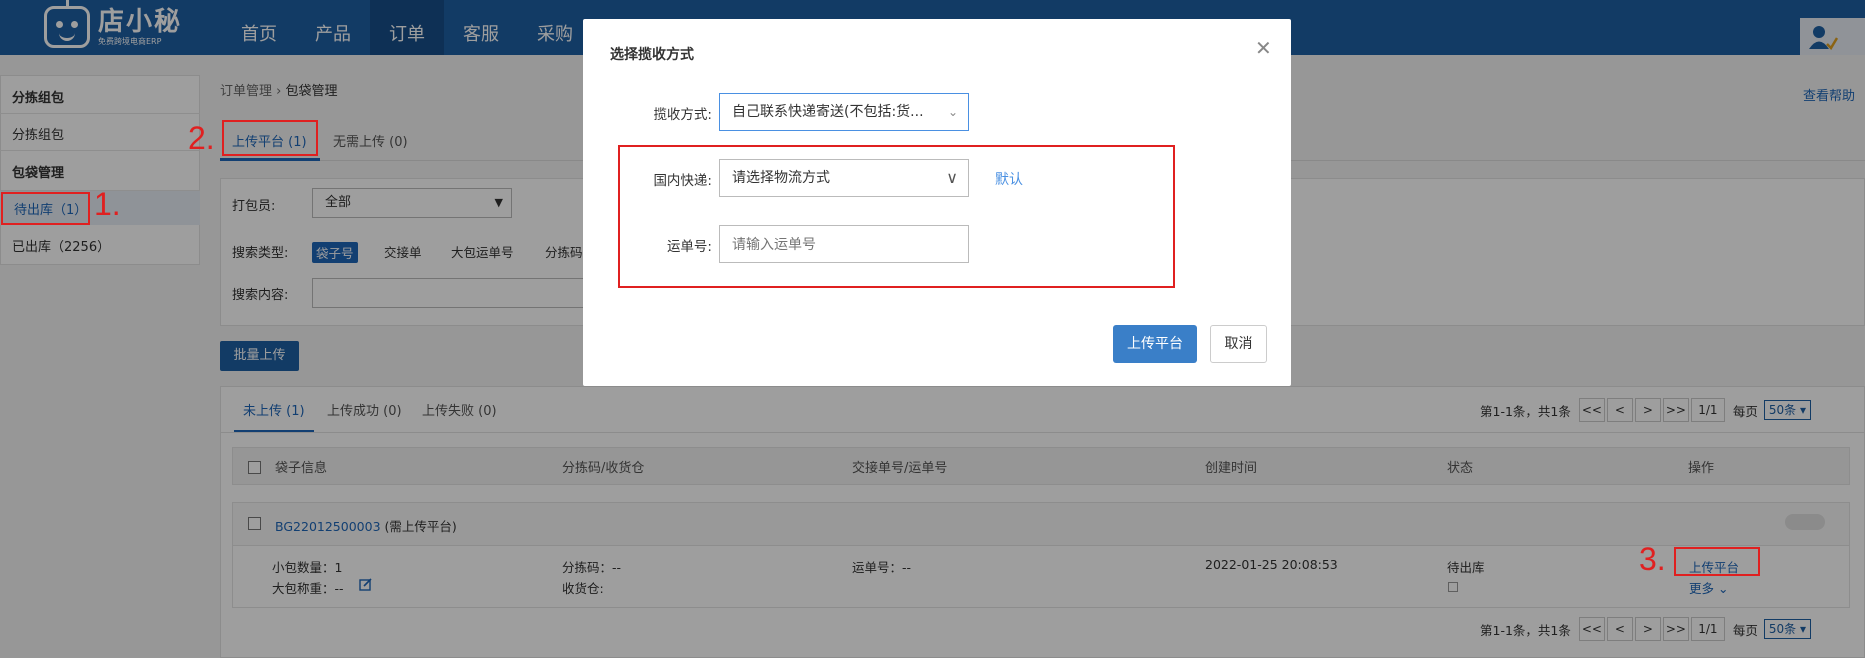 The height and width of the screenshot is (658, 1865). Describe the element at coordinates (896, 216) in the screenshot. I see `annotation-box-modal` at that location.